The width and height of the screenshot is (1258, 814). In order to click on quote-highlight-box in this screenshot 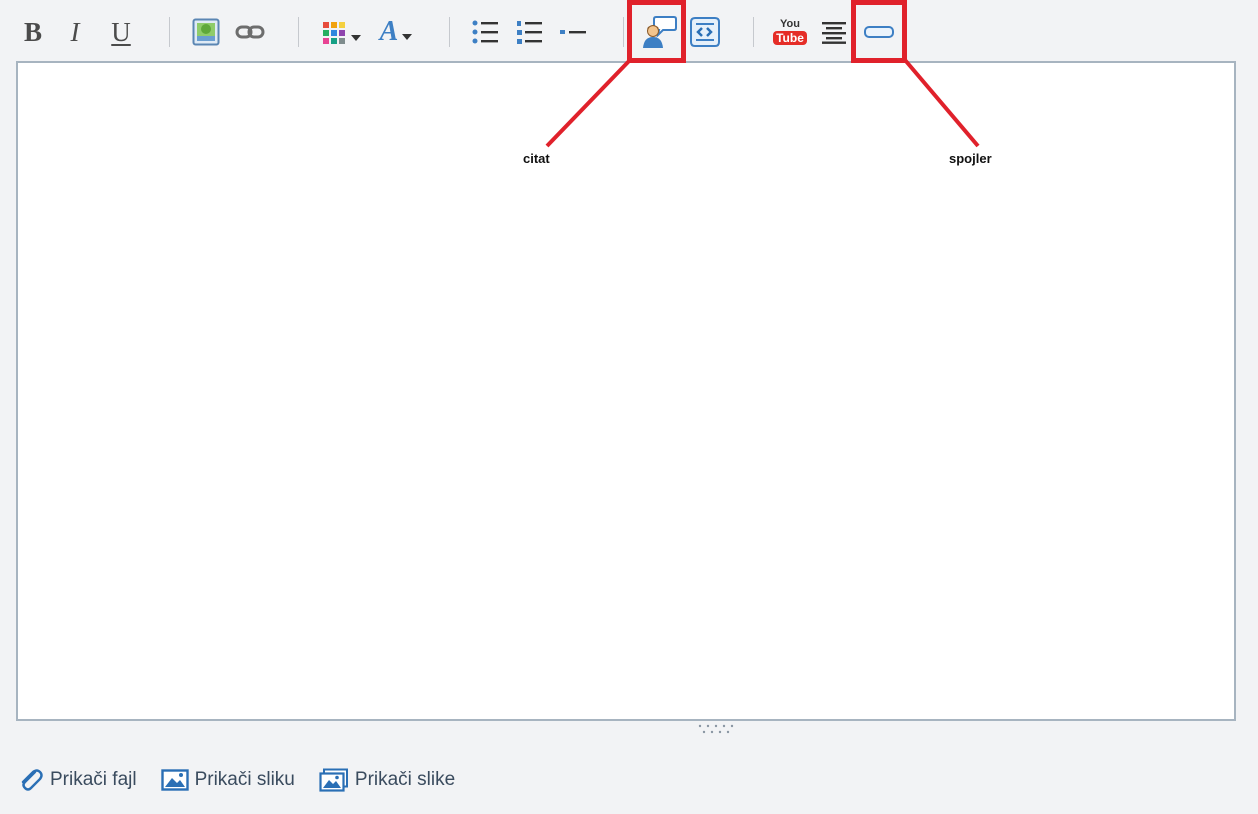, I will do `click(656, 31)`.